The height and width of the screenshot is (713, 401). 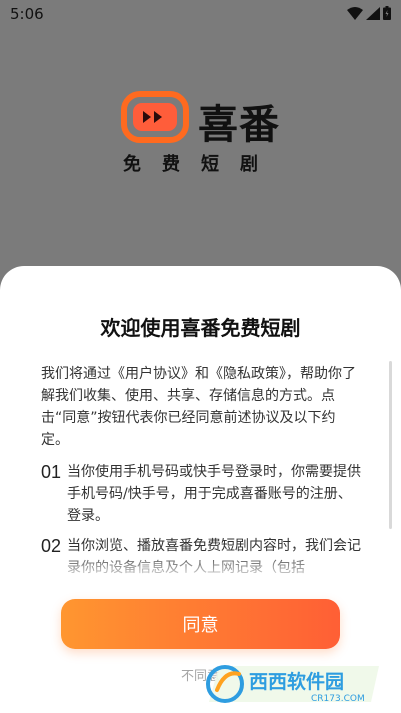 I want to click on scrollbar, so click(x=390, y=445).